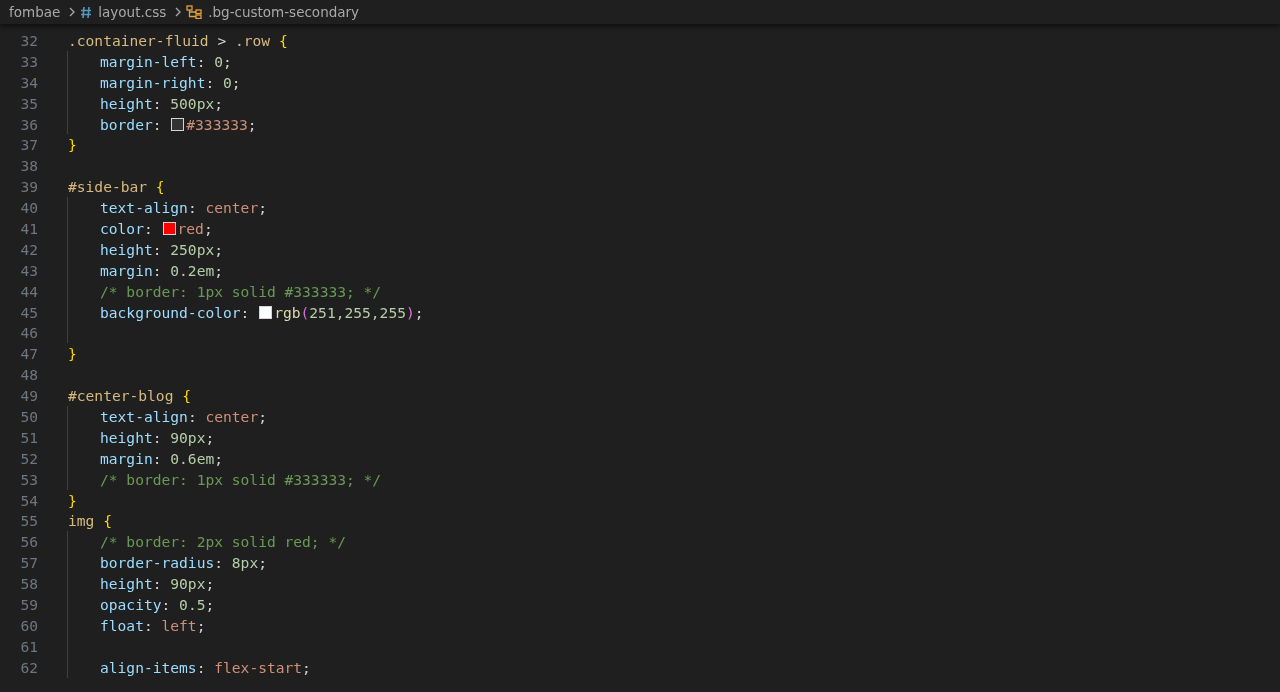  I want to click on line-number: 44, so click(28, 291).